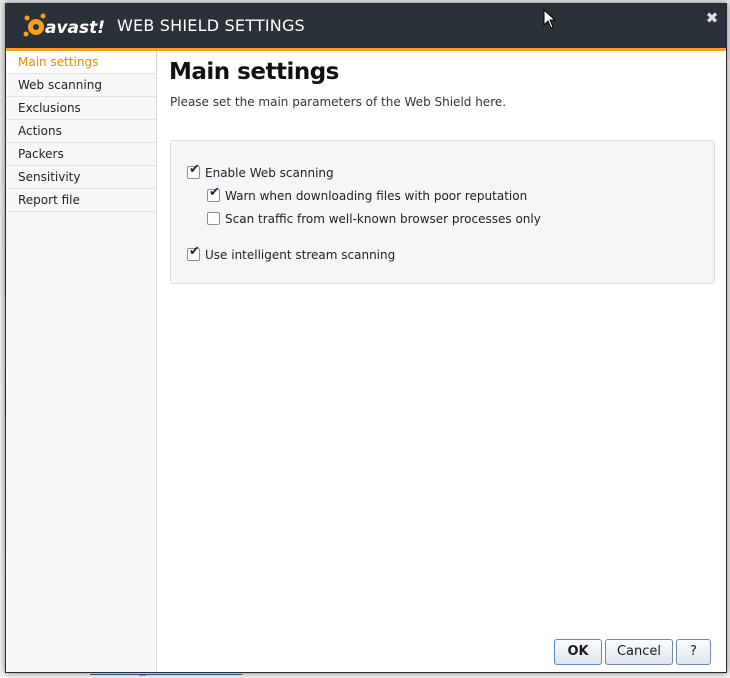 Image resolution: width=730 pixels, height=678 pixels. I want to click on sidebar-item-packers: Packers, so click(81, 154).